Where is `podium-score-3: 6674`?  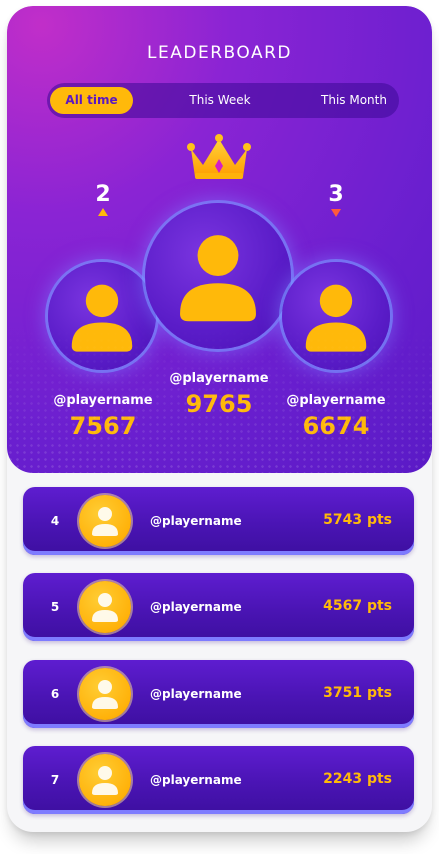 podium-score-3: 6674 is located at coordinates (336, 426).